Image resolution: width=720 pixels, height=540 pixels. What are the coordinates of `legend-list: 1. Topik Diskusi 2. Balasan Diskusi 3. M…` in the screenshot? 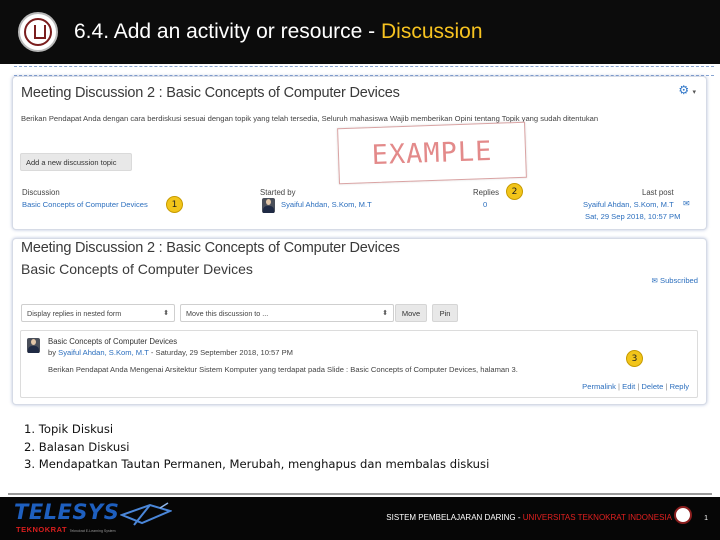 It's located at (256, 447).